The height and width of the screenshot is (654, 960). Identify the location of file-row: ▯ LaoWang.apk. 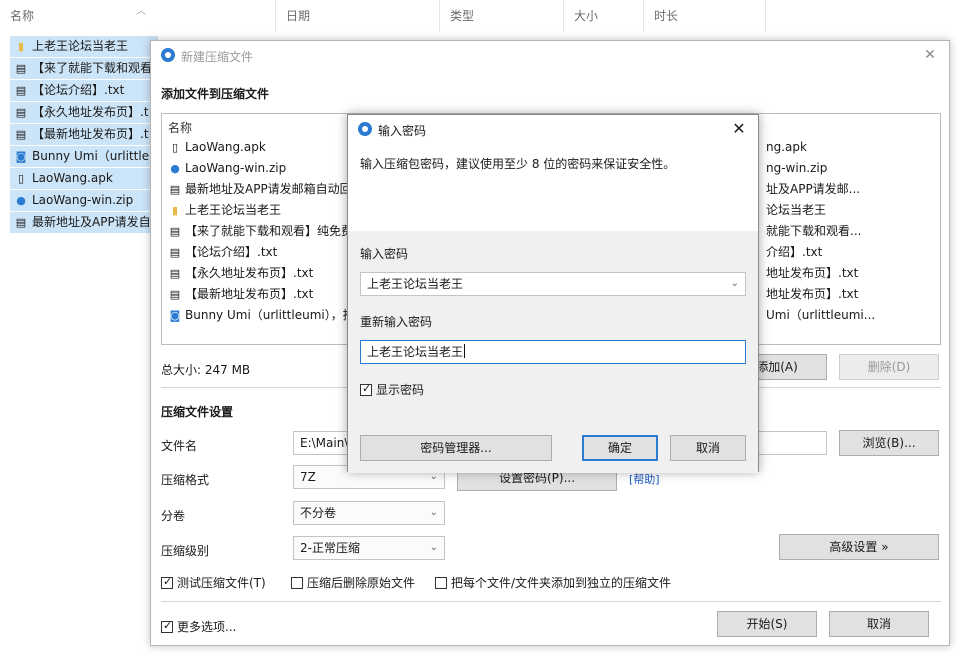
(84, 178).